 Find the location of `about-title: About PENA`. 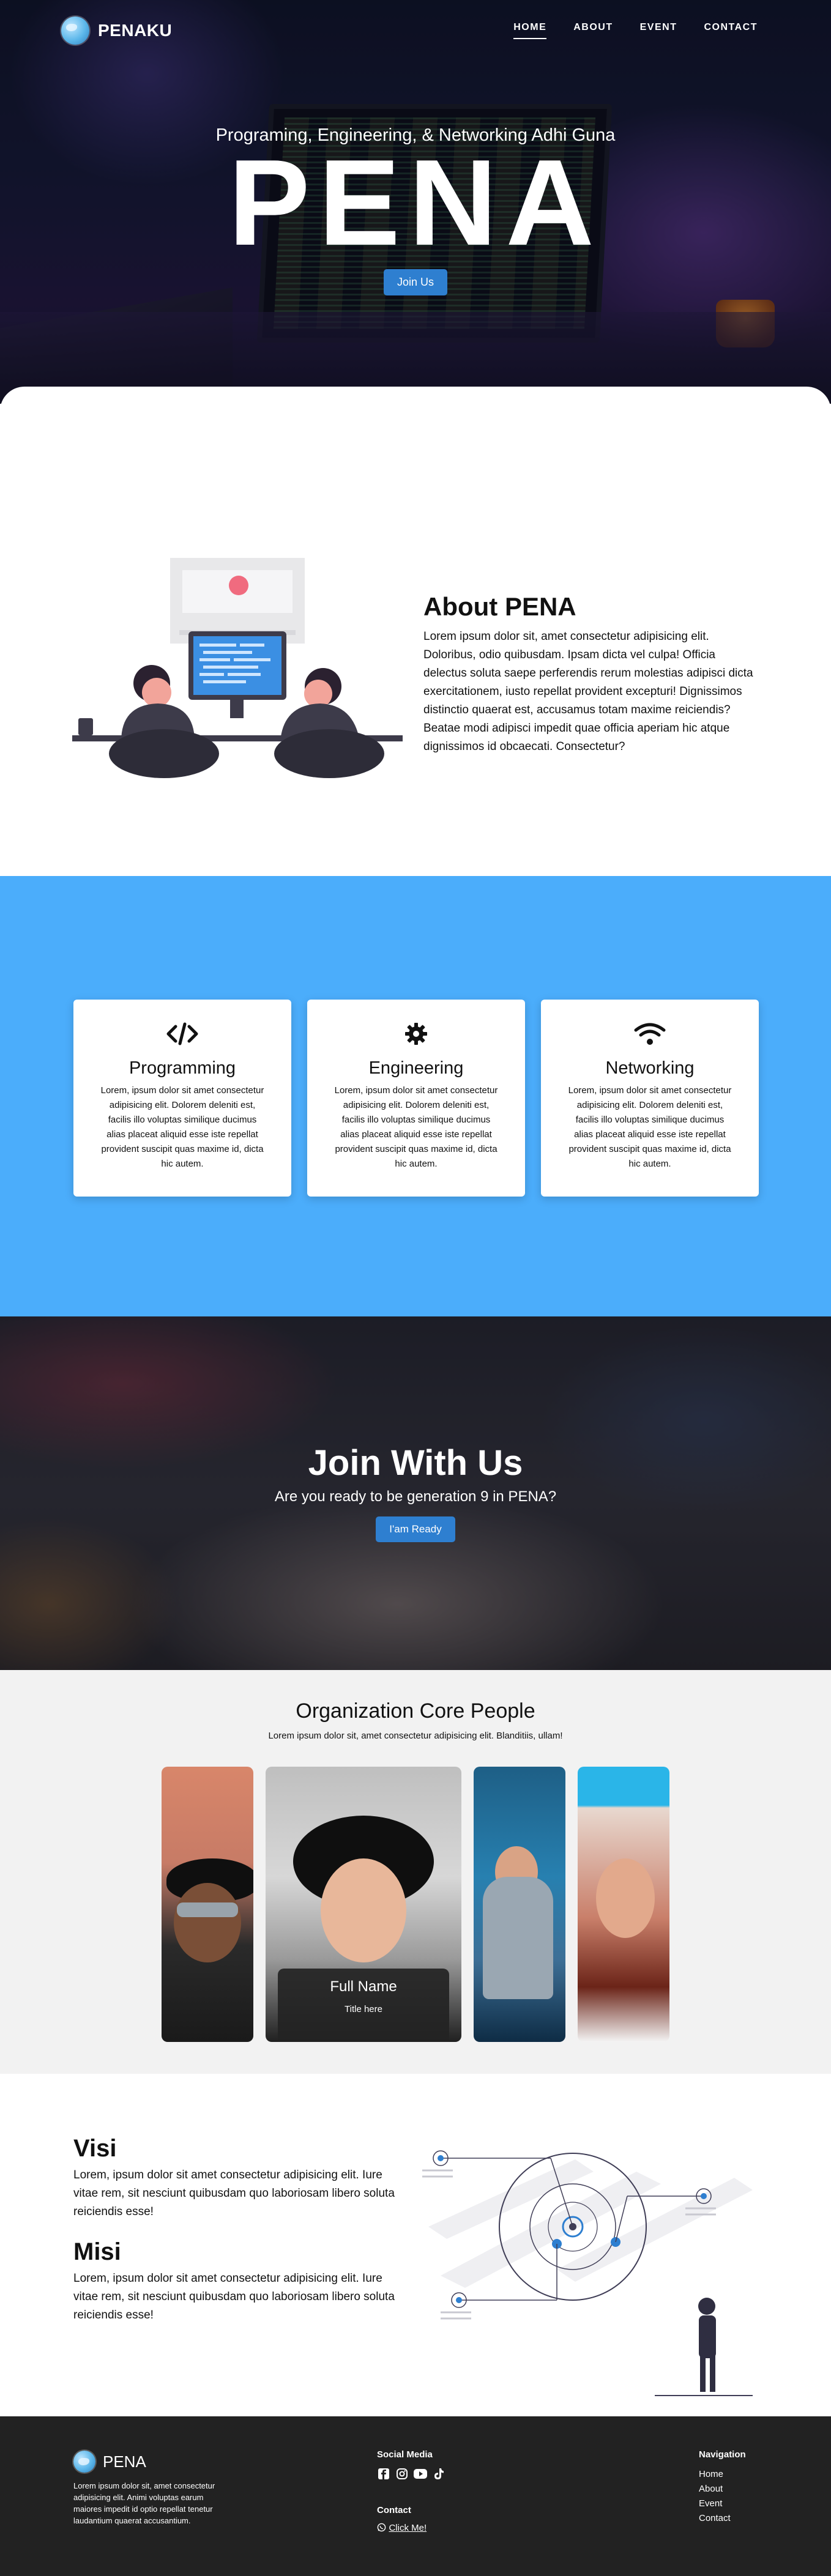

about-title: About PENA is located at coordinates (500, 606).